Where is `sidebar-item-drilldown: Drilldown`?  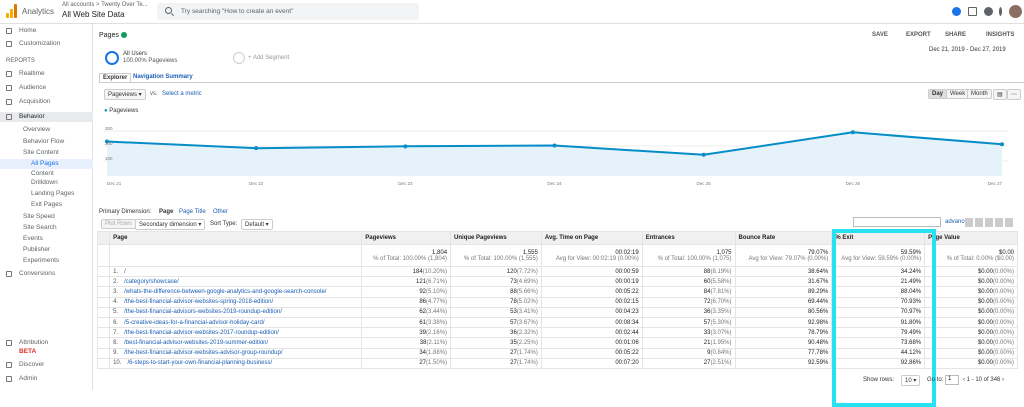
sidebar-item-drilldown: Drilldown is located at coordinates (46, 183).